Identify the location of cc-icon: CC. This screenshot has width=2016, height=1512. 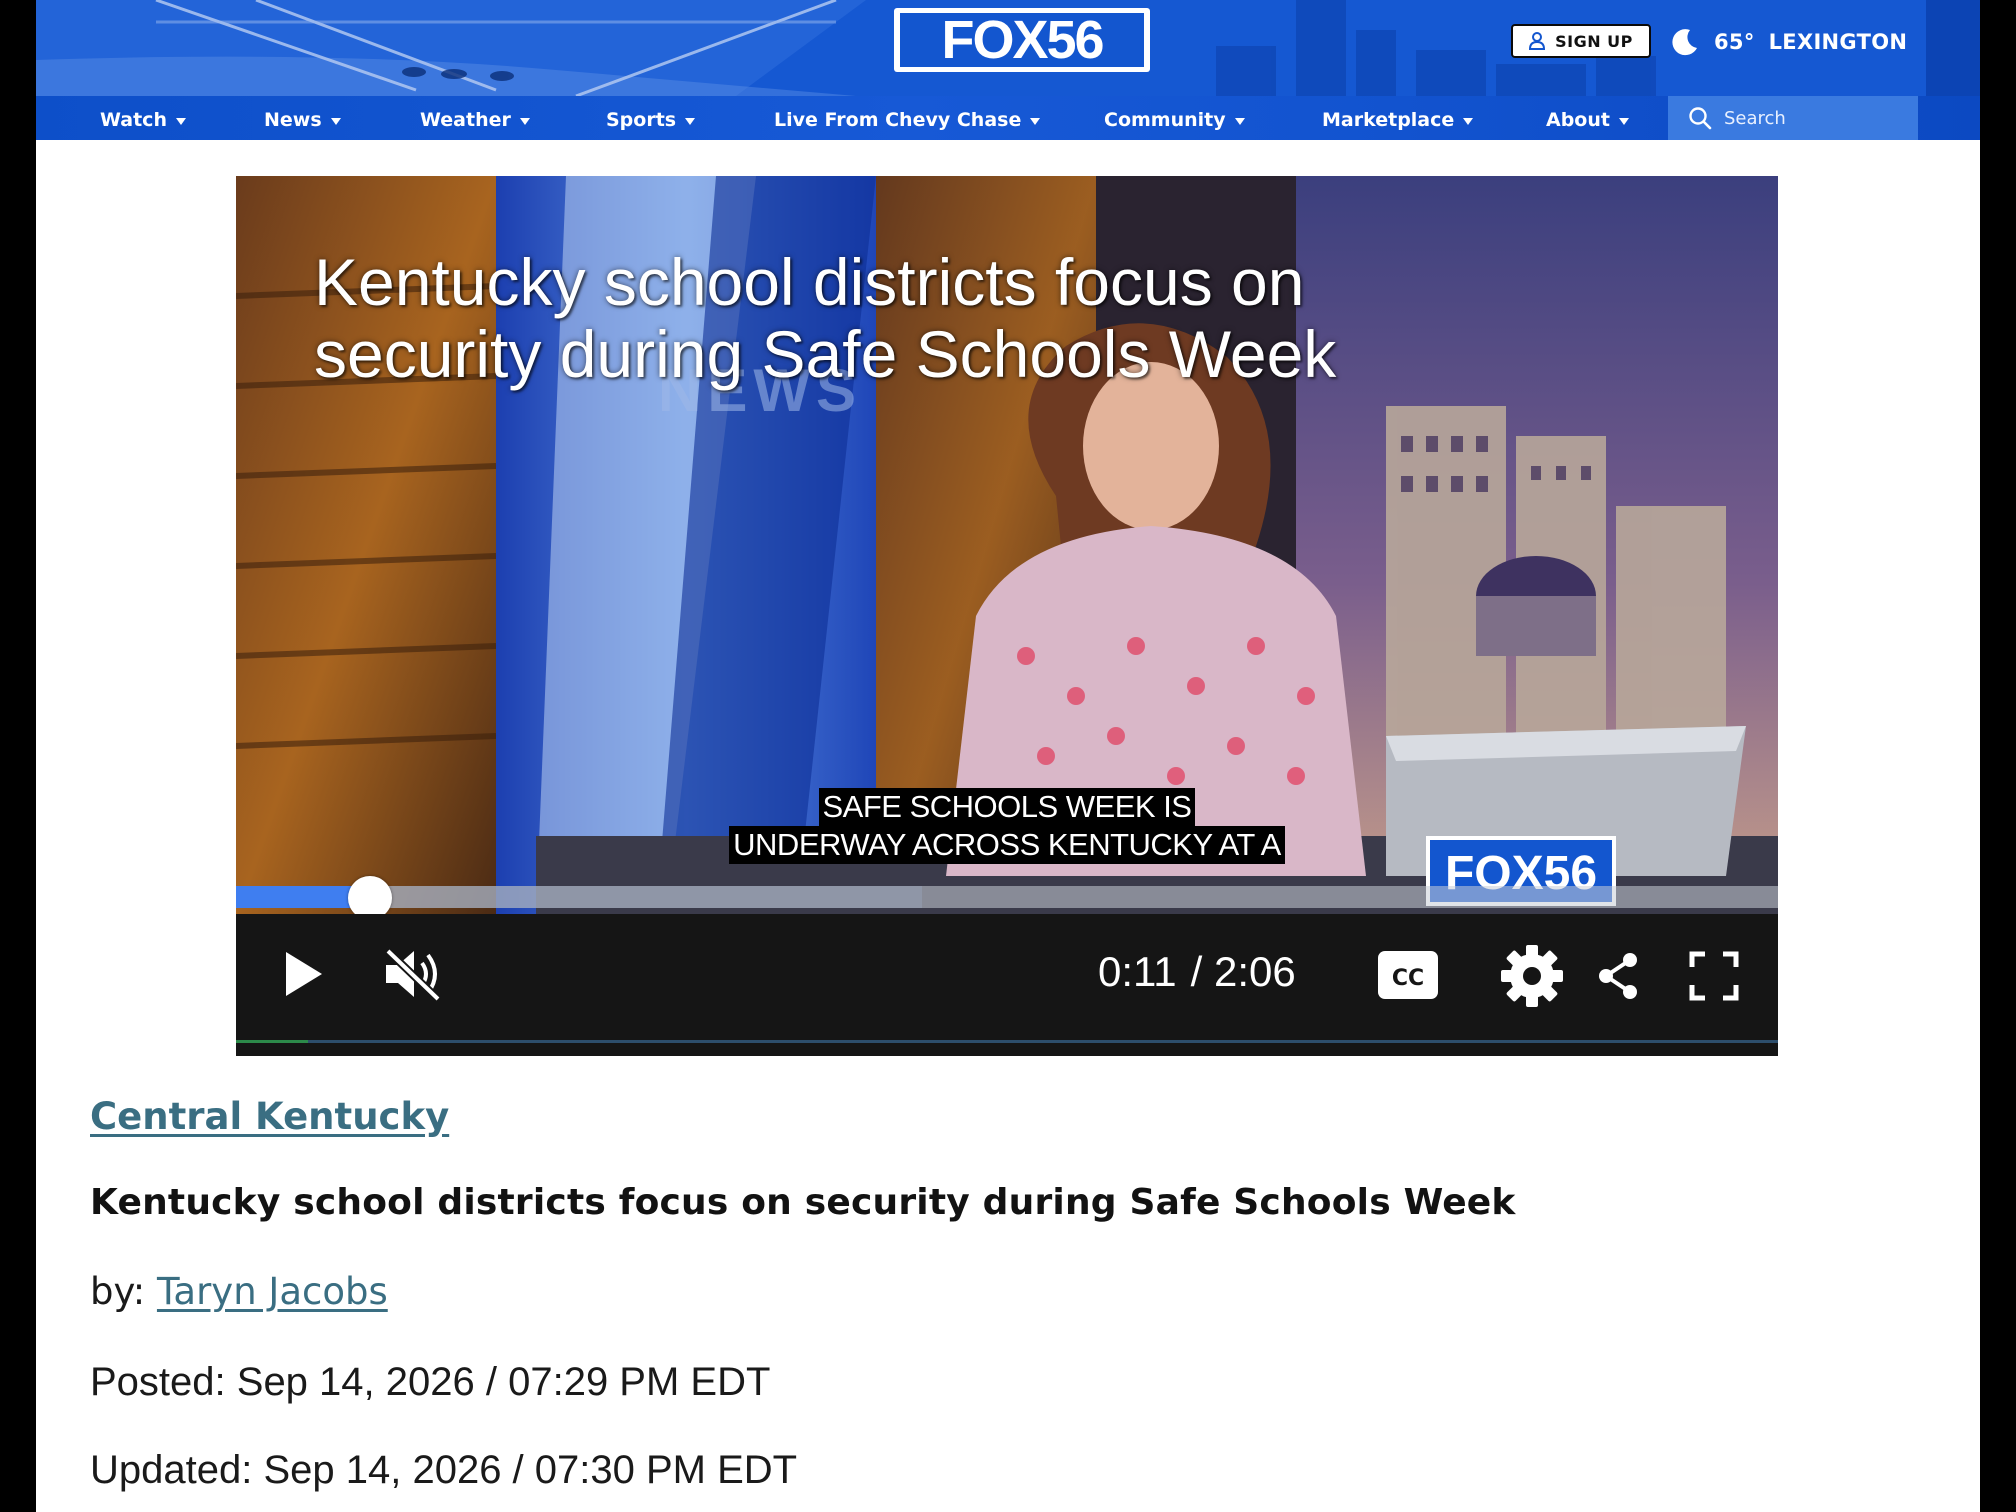
(1408, 975).